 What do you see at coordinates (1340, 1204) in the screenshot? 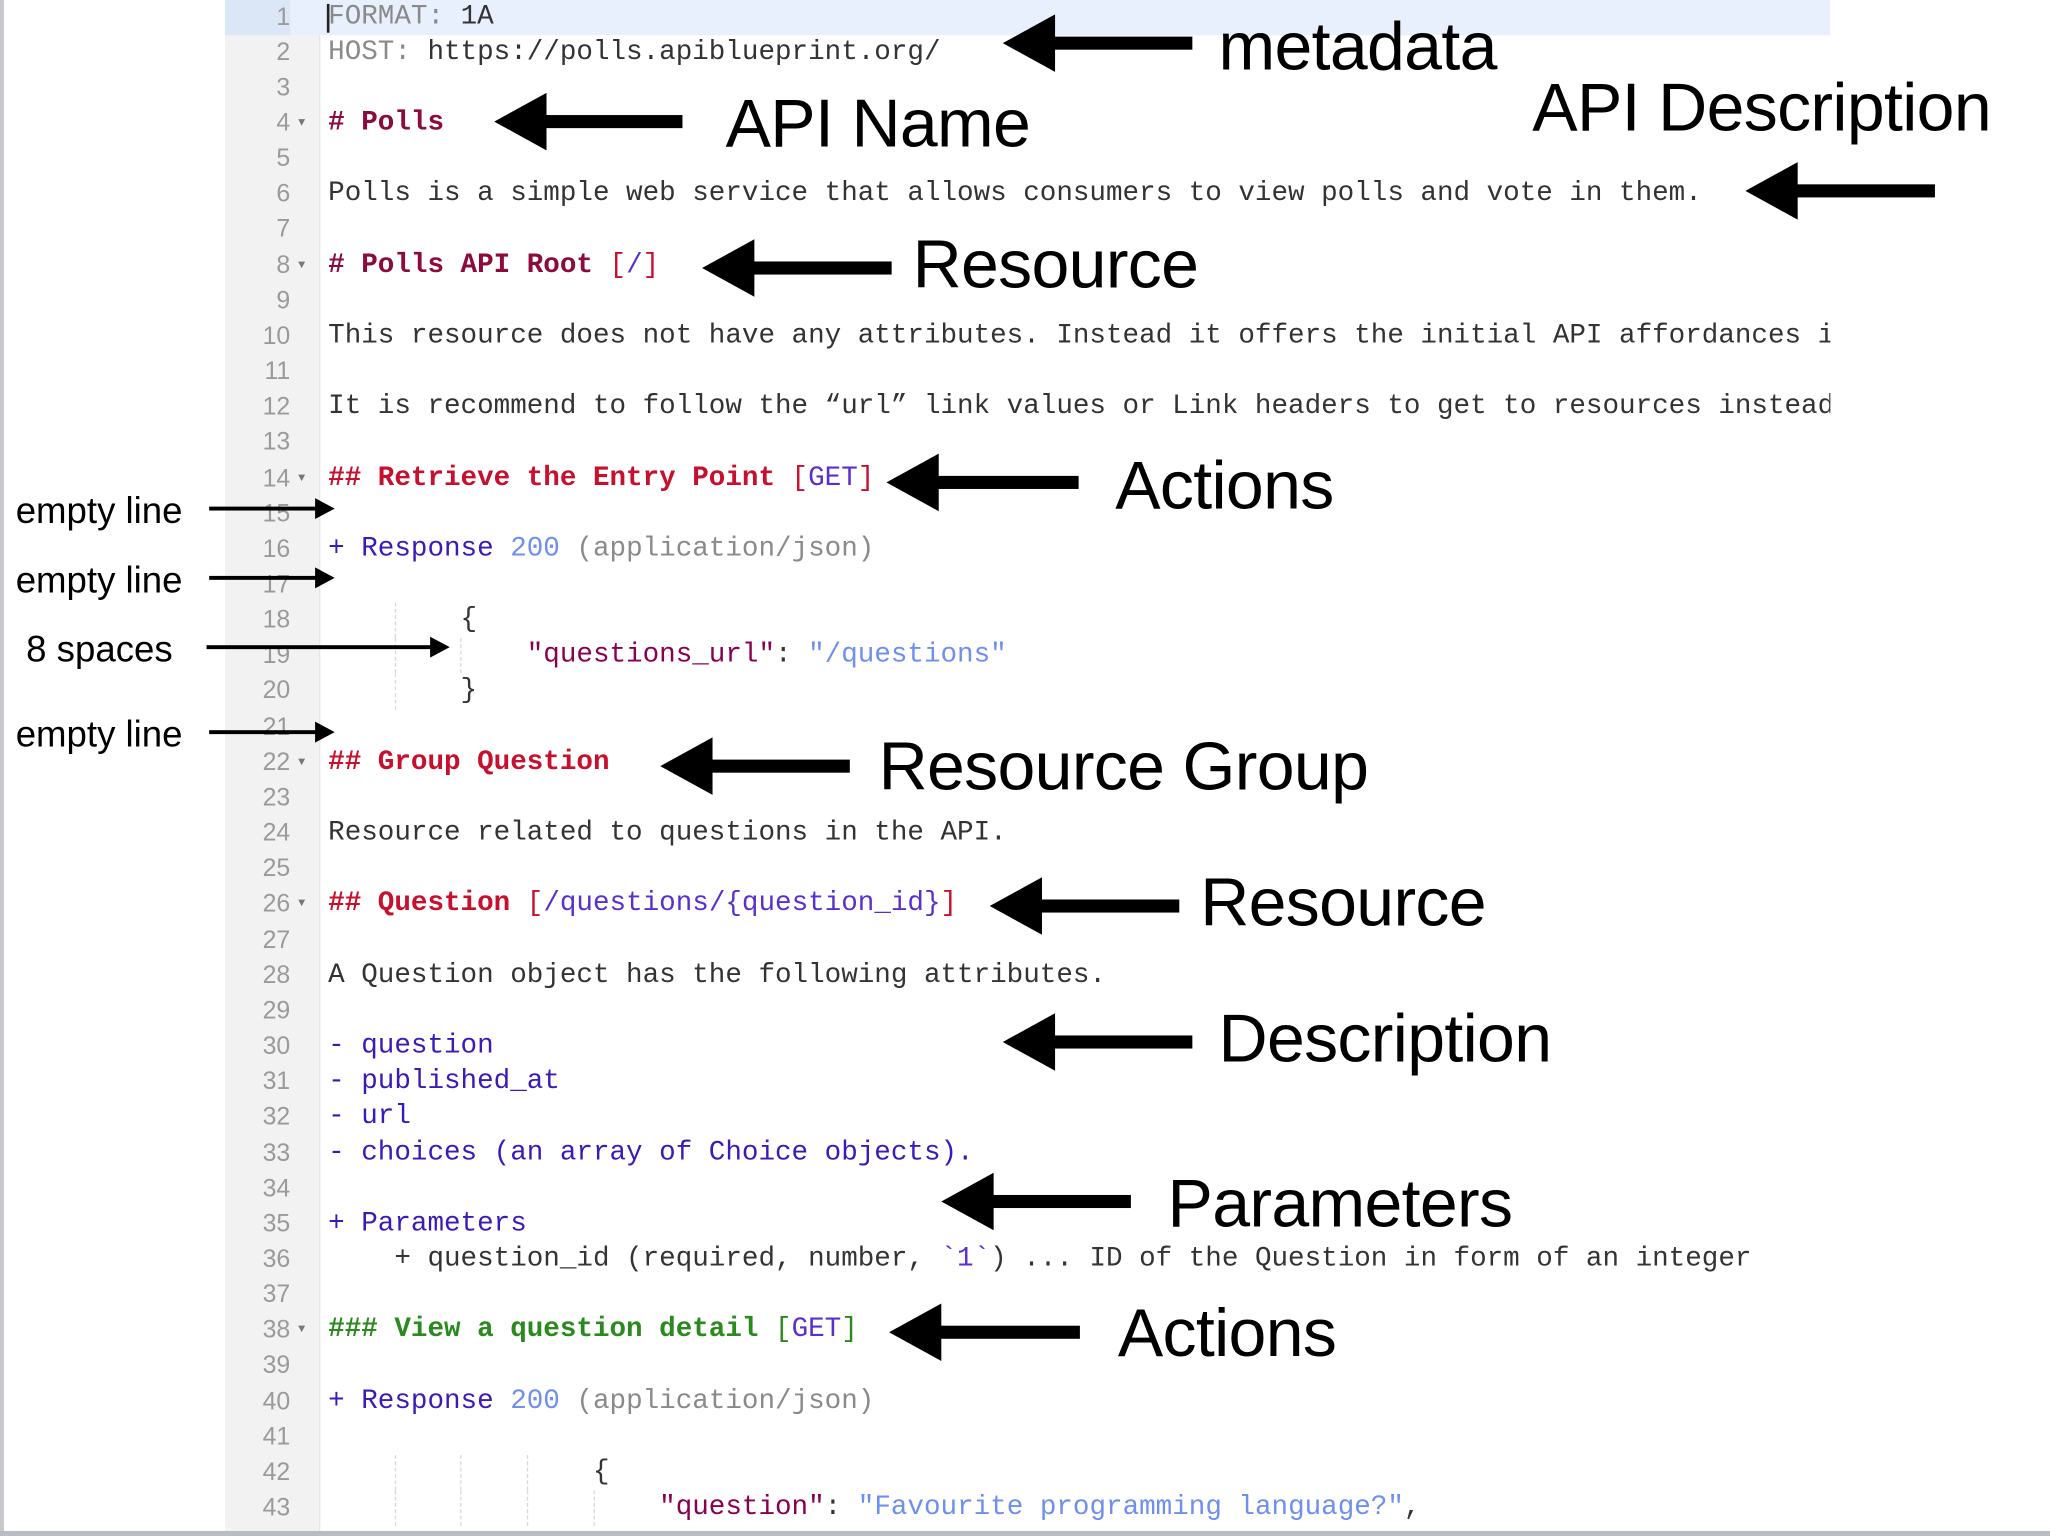
I see `annotation-parameters: Parameters` at bounding box center [1340, 1204].